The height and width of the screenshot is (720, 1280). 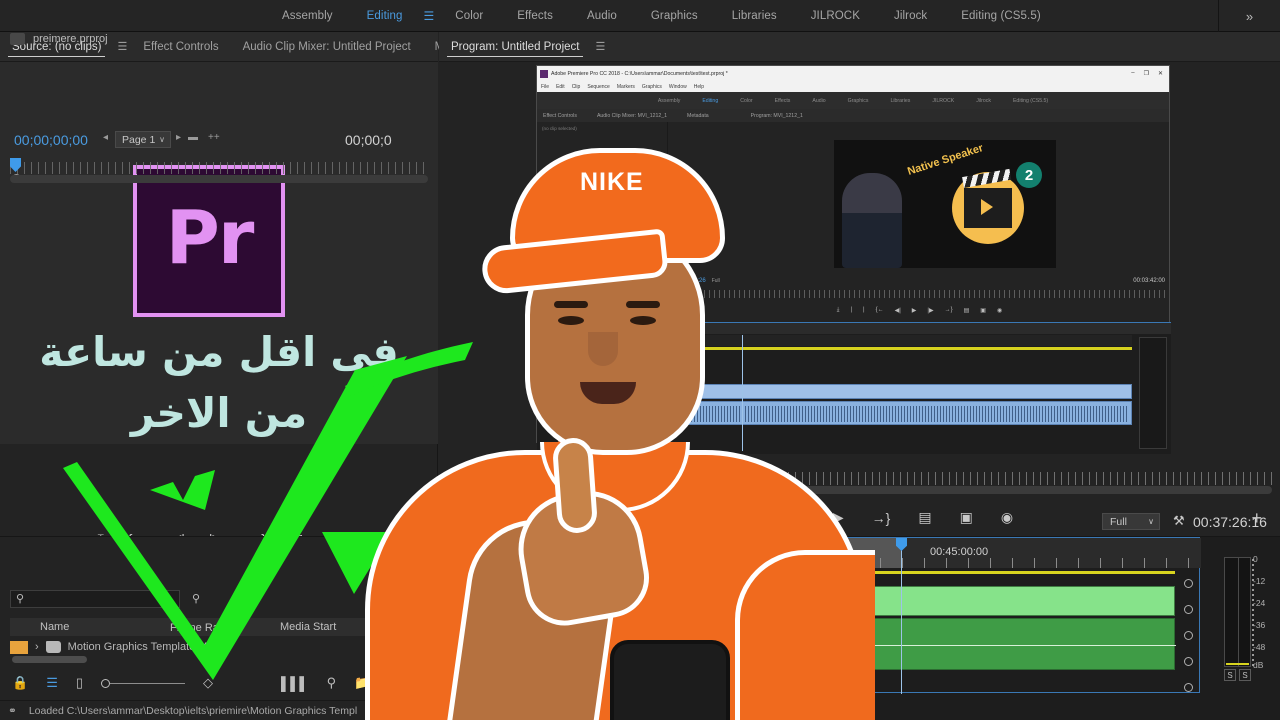 I want to click on nested-step-back-icon: ◀|, so click(x=898, y=310).